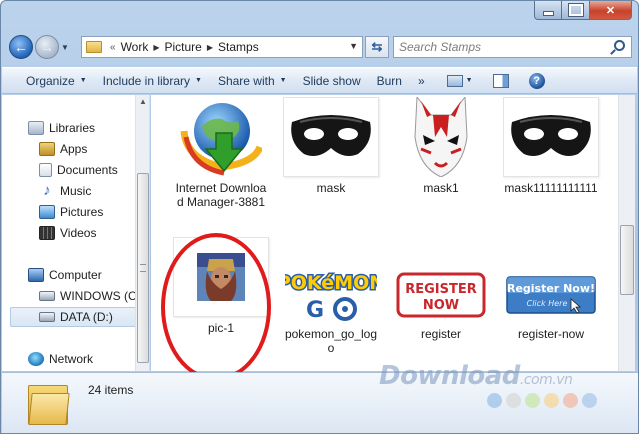  What do you see at coordinates (36, 128) in the screenshot?
I see `libraries-icon` at bounding box center [36, 128].